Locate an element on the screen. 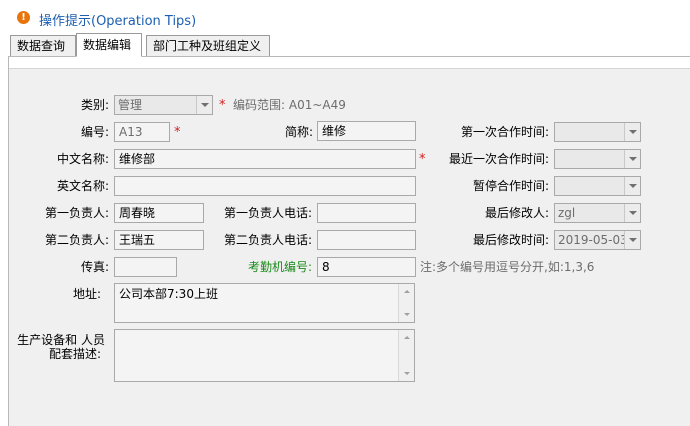 The width and height of the screenshot is (690, 426). second-leader-label: 第二负责人: is located at coordinates (76, 240).